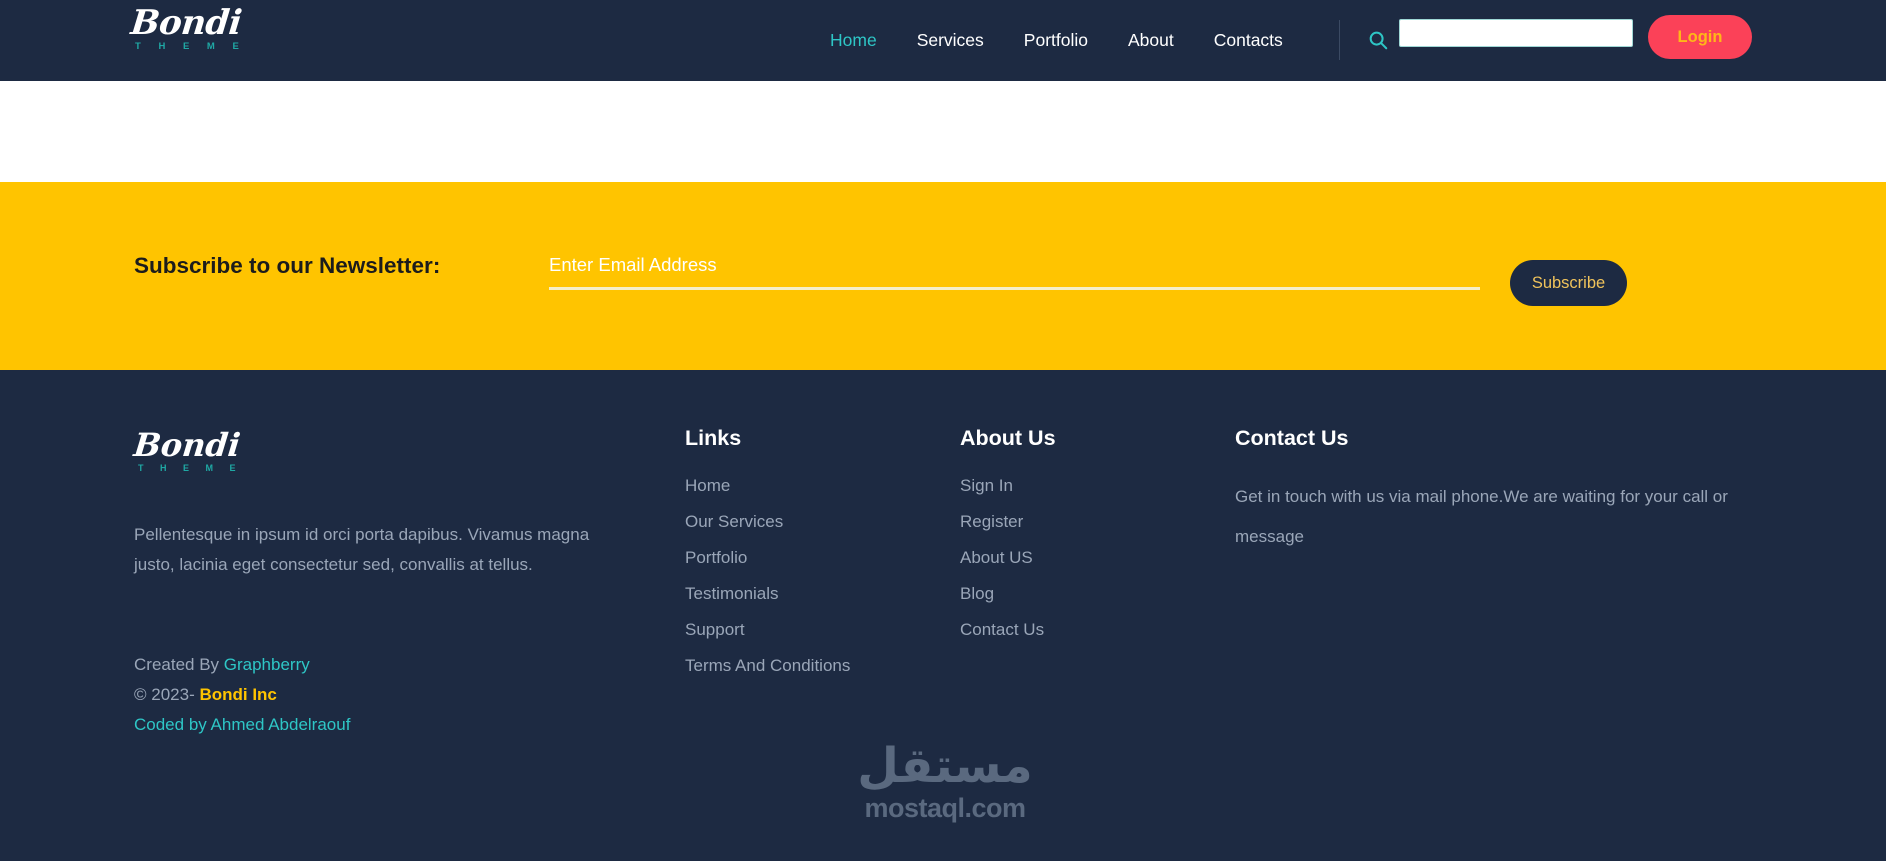  I want to click on newsletter-title: Subscribe to our Newsletter:, so click(287, 265).